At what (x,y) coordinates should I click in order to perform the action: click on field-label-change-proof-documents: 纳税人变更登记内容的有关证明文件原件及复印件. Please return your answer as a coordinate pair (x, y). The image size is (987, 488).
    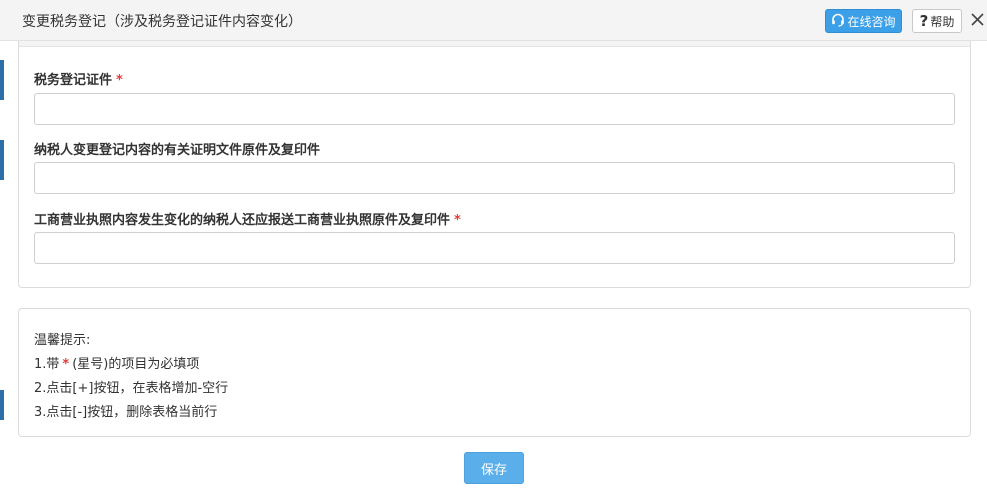
    Looking at the image, I should click on (177, 150).